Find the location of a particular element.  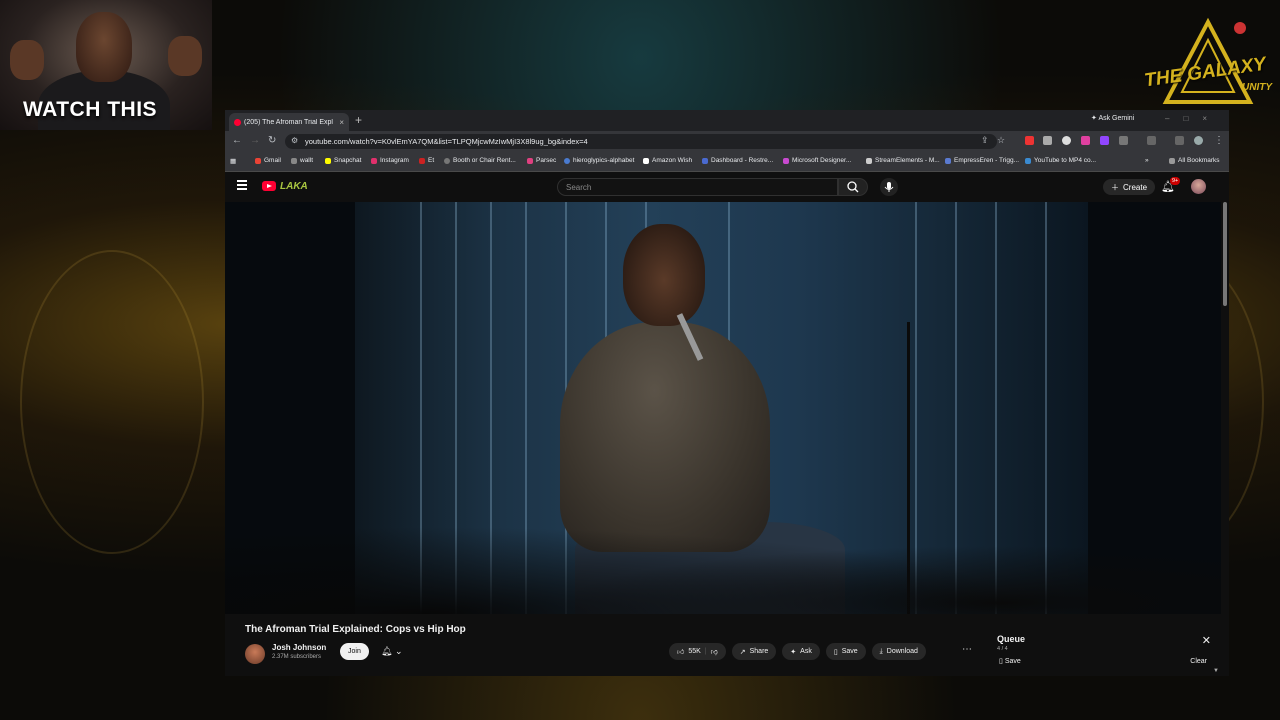

audience-silhouettes is located at coordinates (723, 558).